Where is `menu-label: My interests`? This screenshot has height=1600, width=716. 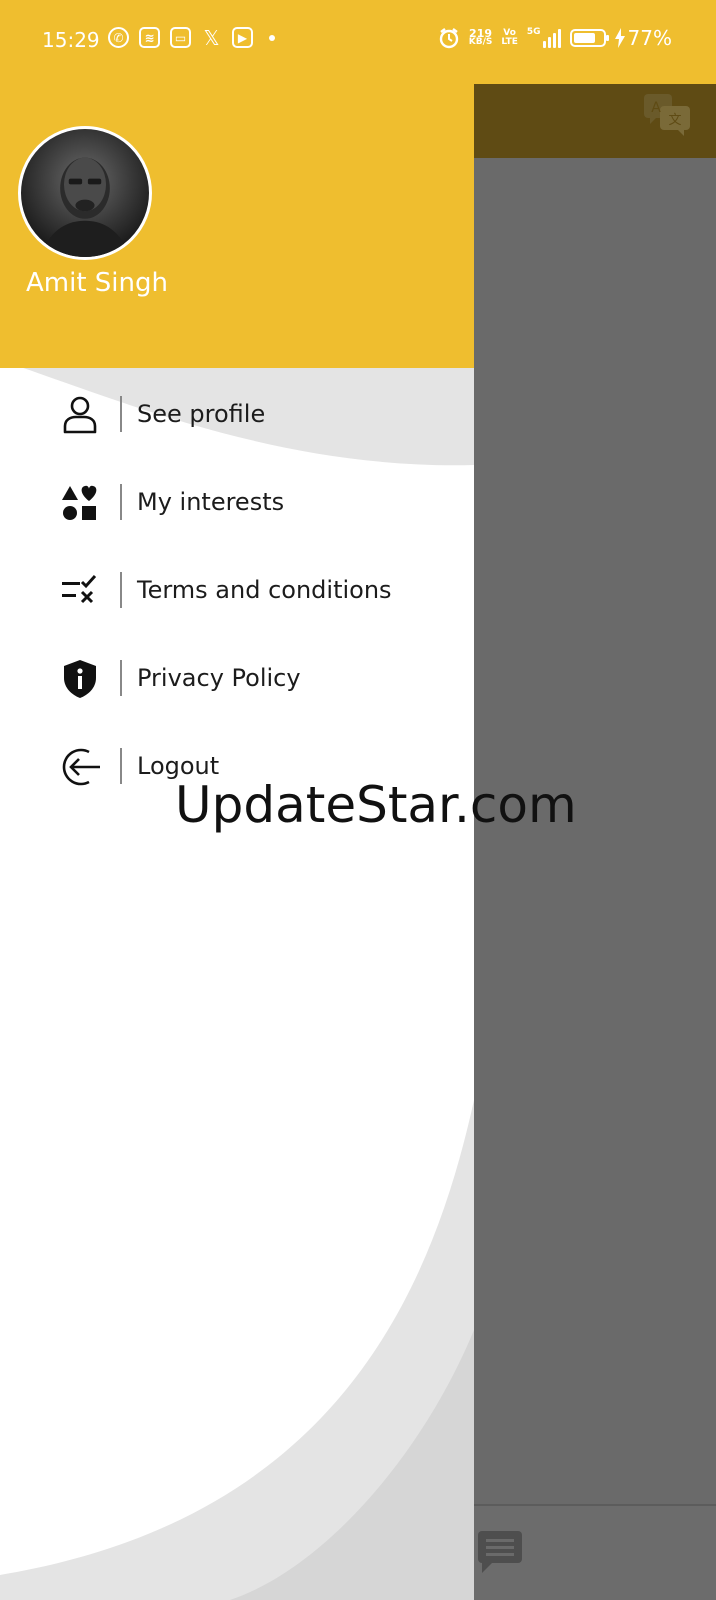 menu-label: My interests is located at coordinates (211, 502).